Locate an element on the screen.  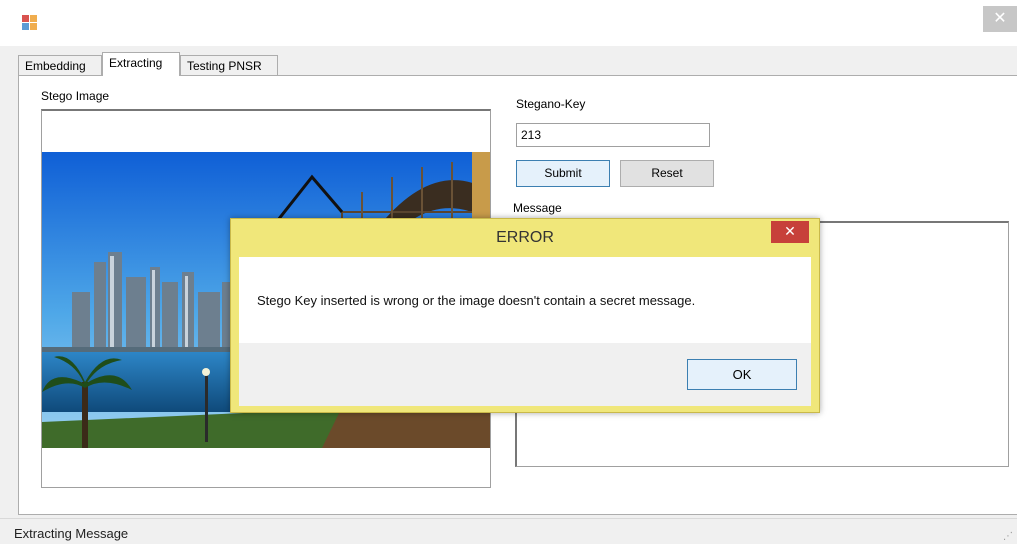
tab-extracting: Extracting is located at coordinates (141, 64).